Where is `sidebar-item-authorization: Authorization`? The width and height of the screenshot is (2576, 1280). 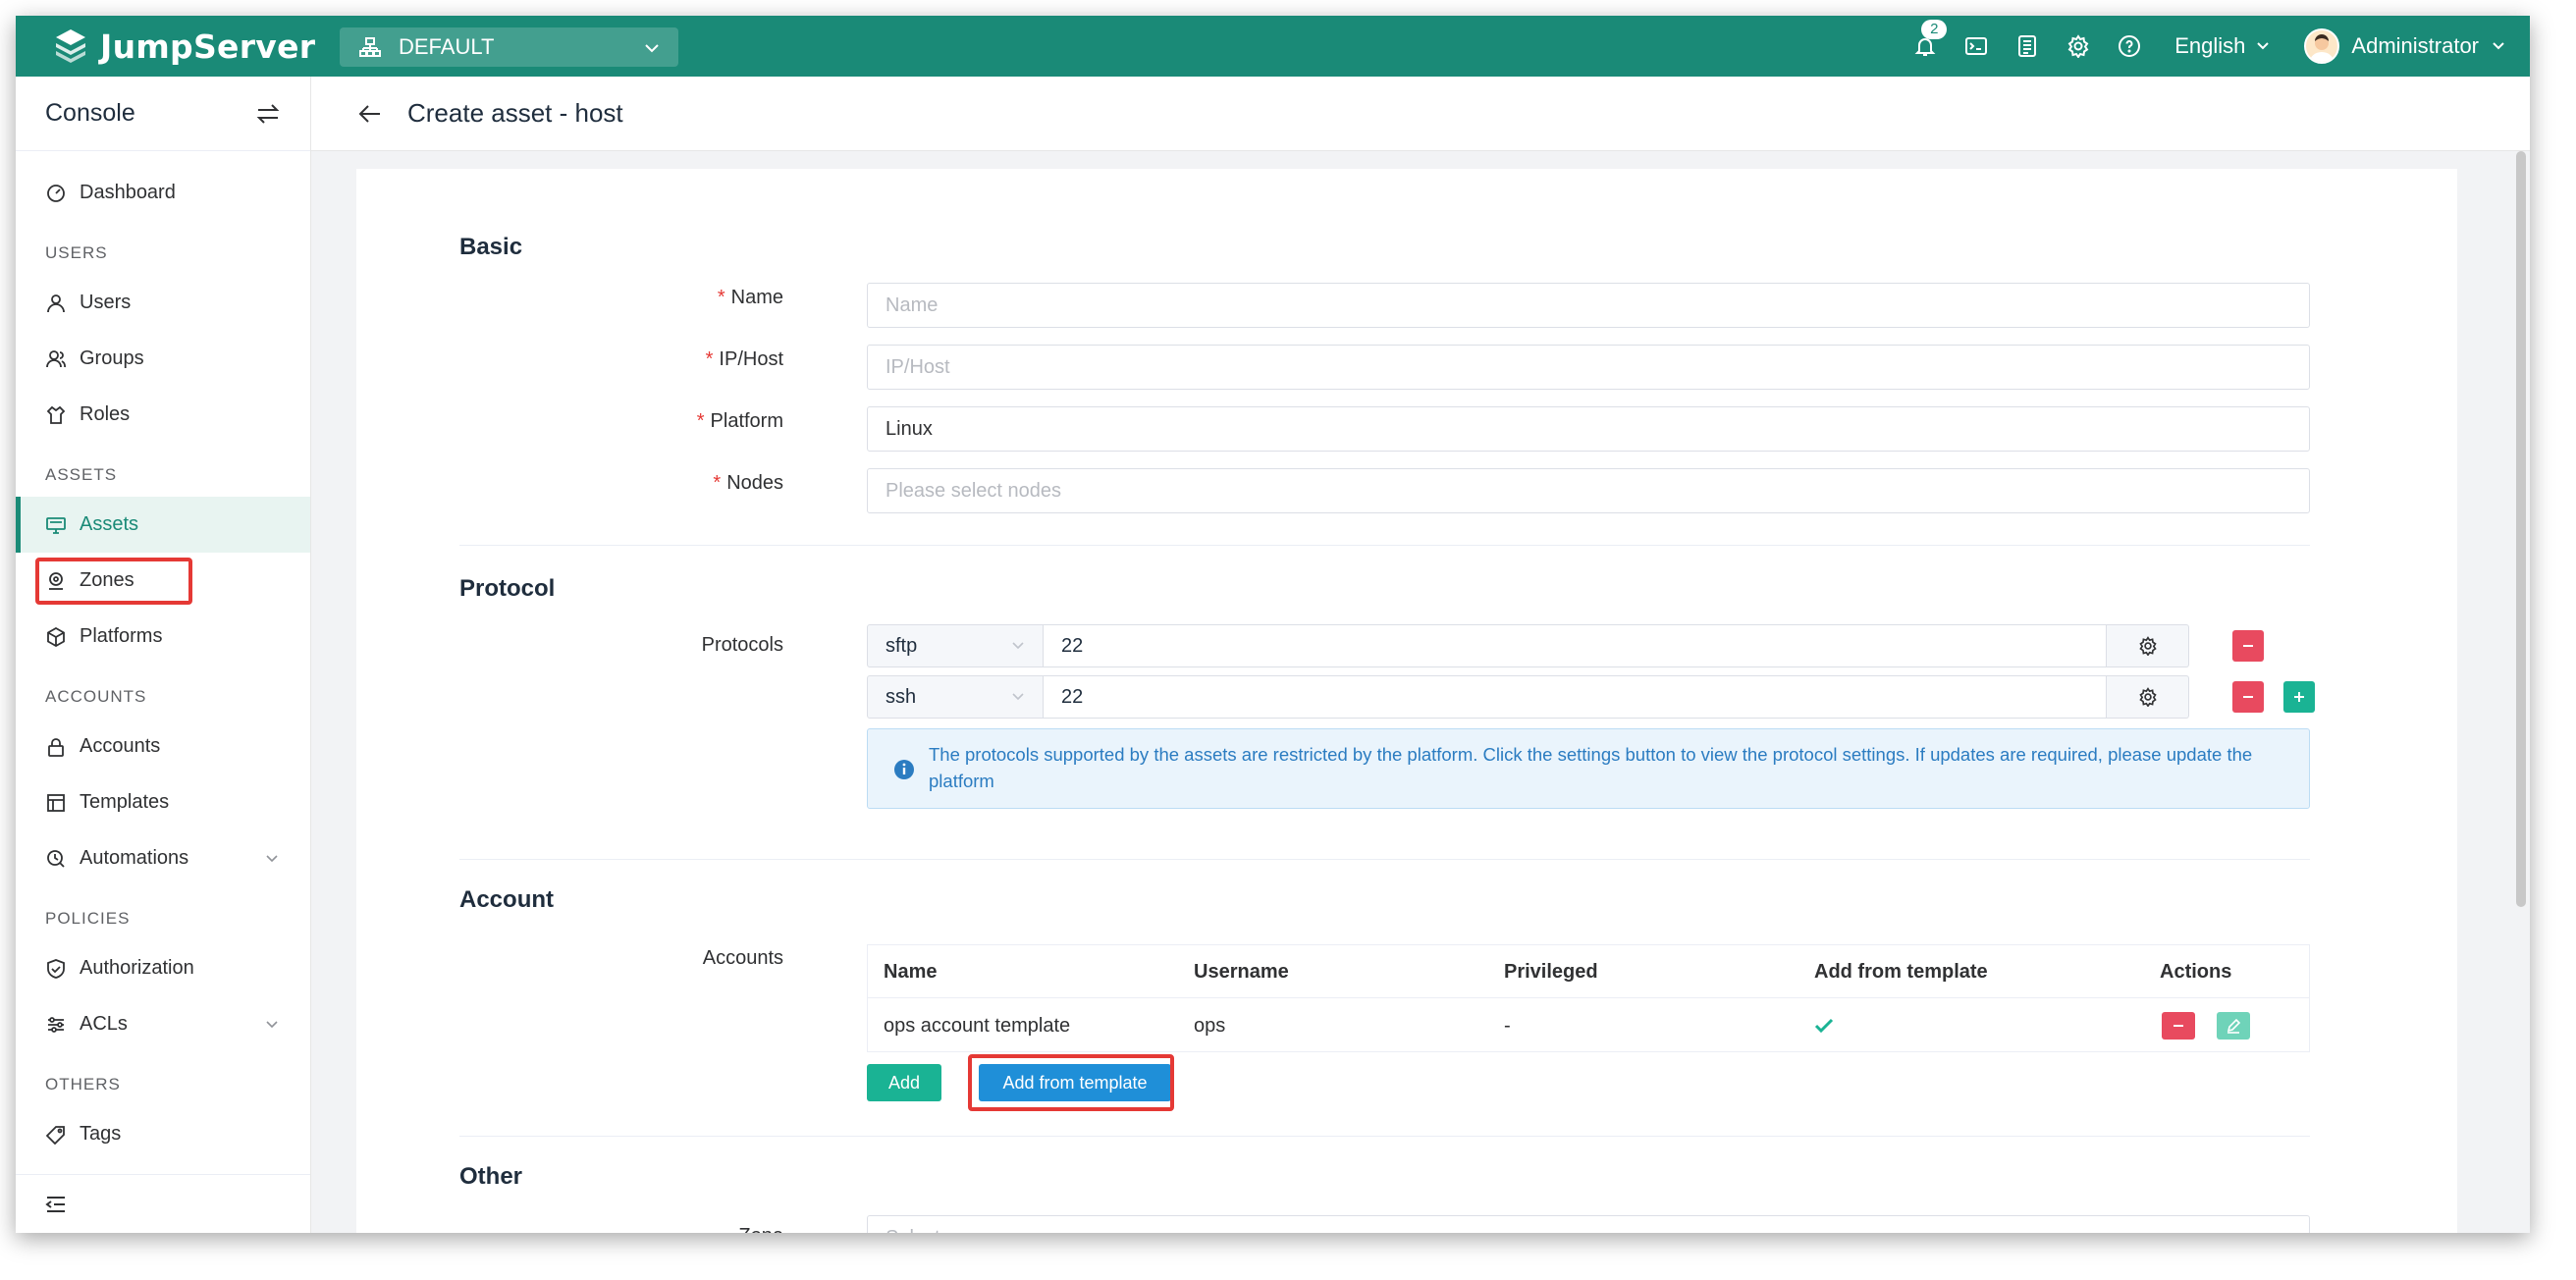 sidebar-item-authorization: Authorization is located at coordinates (163, 968).